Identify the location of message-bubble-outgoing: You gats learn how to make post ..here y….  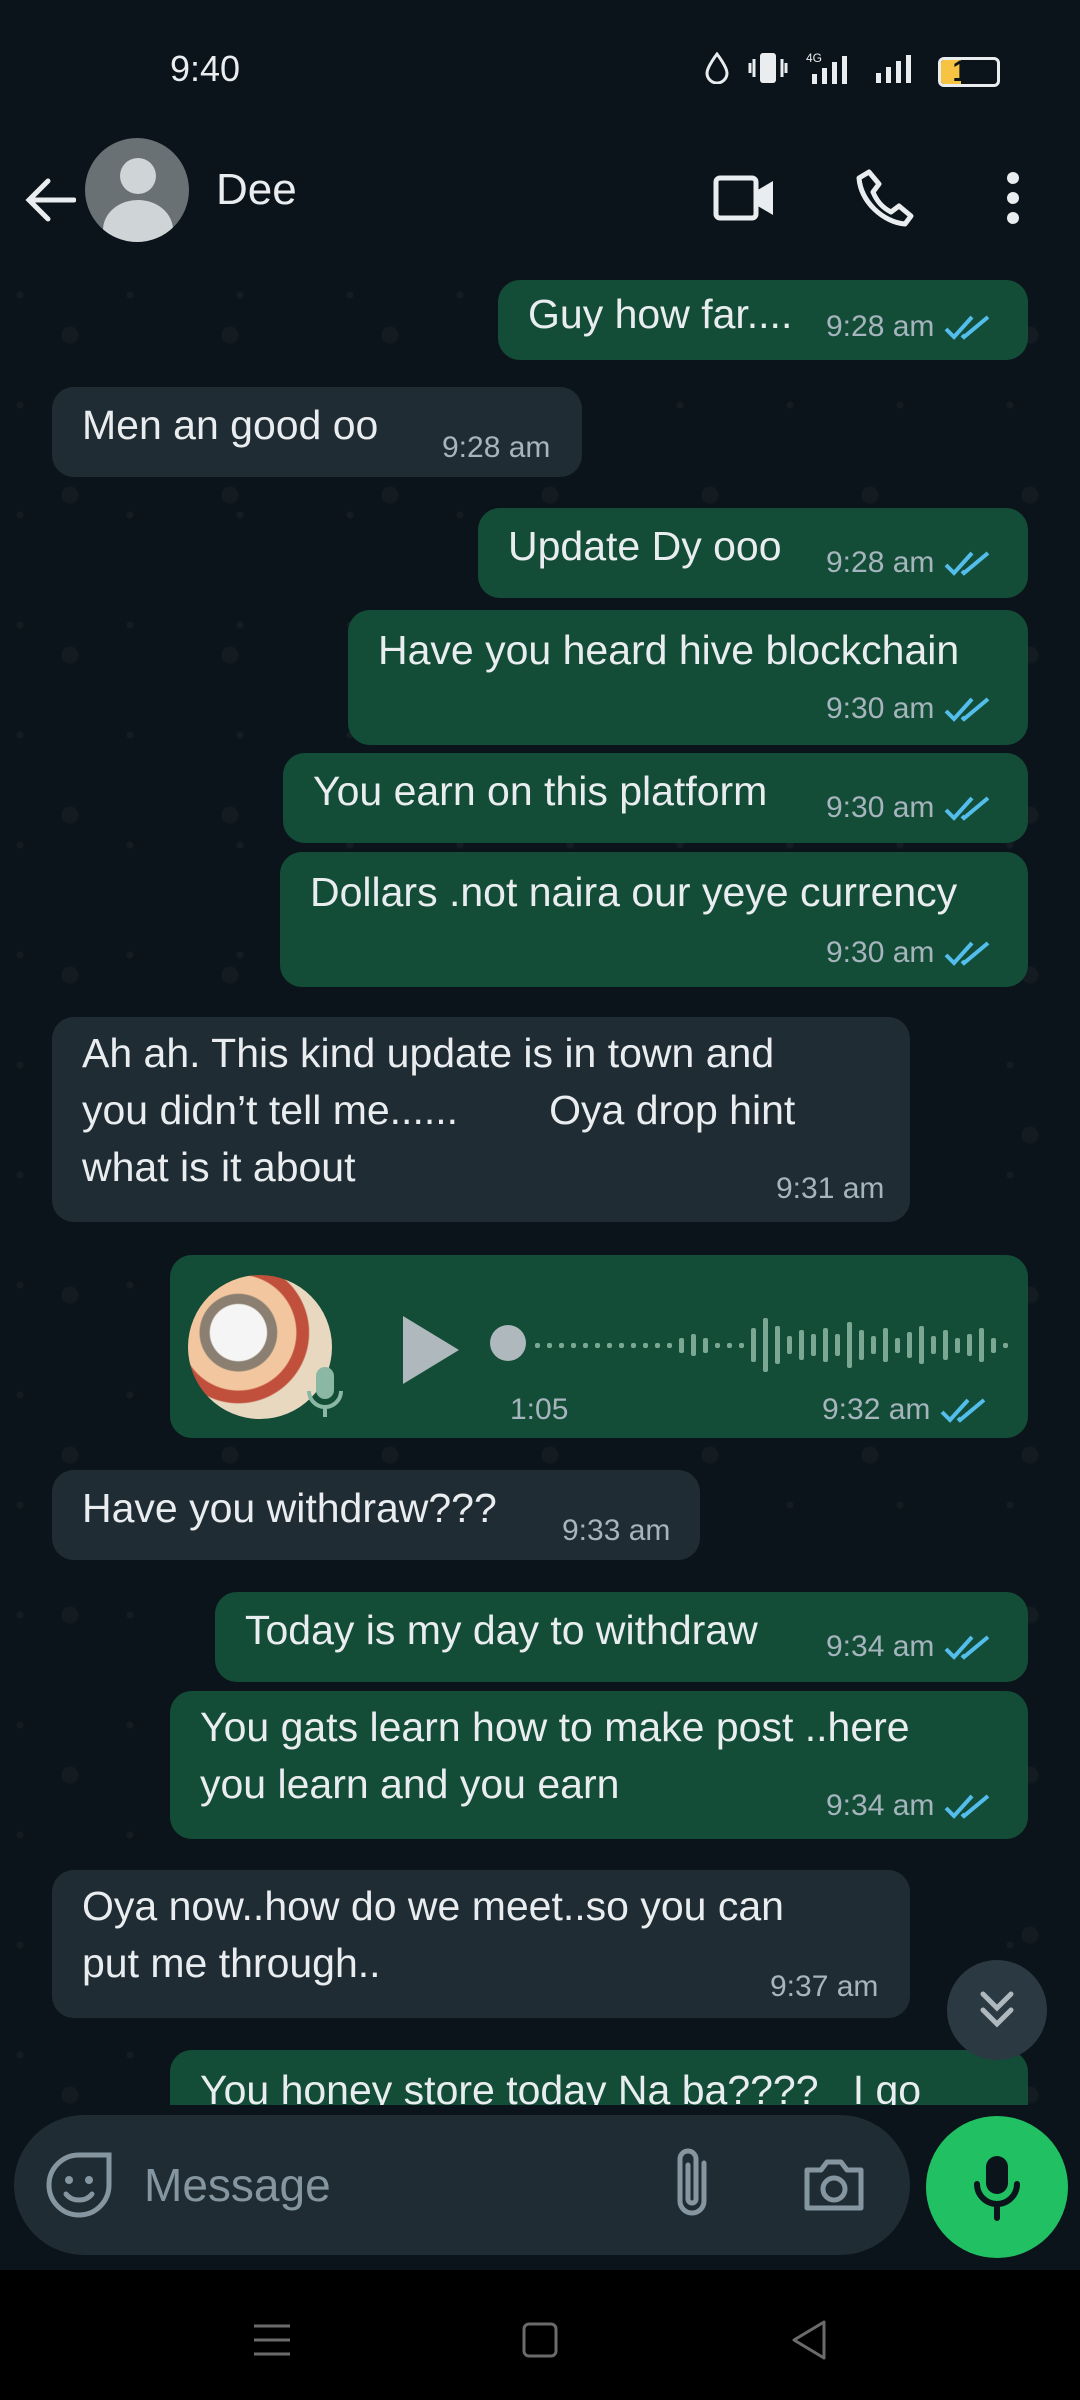
(599, 1765).